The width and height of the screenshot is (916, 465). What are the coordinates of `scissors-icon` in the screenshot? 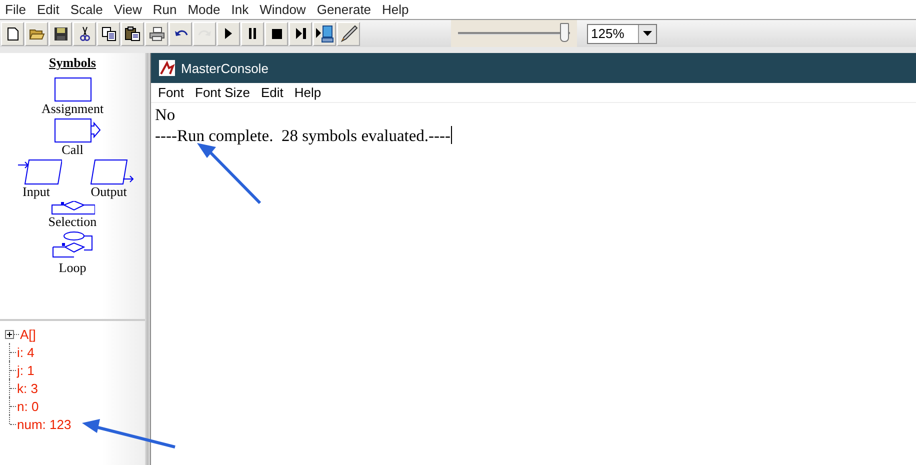 It's located at (85, 33).